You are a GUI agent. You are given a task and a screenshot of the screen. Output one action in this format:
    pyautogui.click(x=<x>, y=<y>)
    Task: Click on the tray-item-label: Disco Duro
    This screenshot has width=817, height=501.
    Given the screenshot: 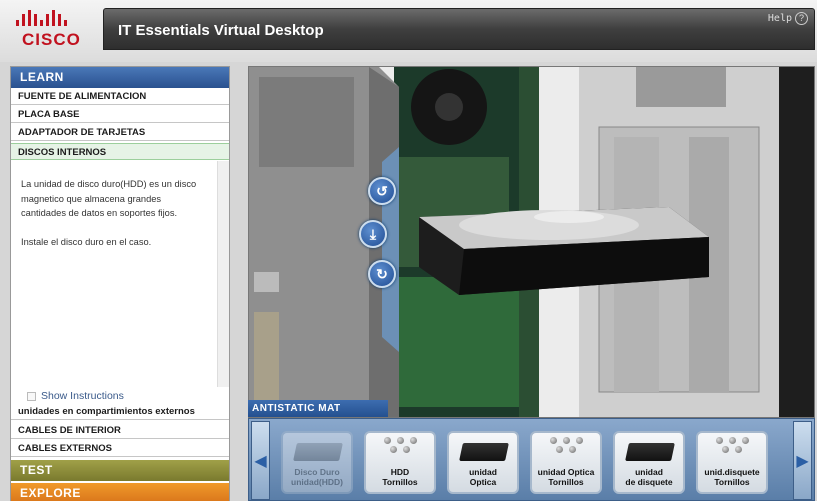 What is the action you would take?
    pyautogui.click(x=317, y=472)
    